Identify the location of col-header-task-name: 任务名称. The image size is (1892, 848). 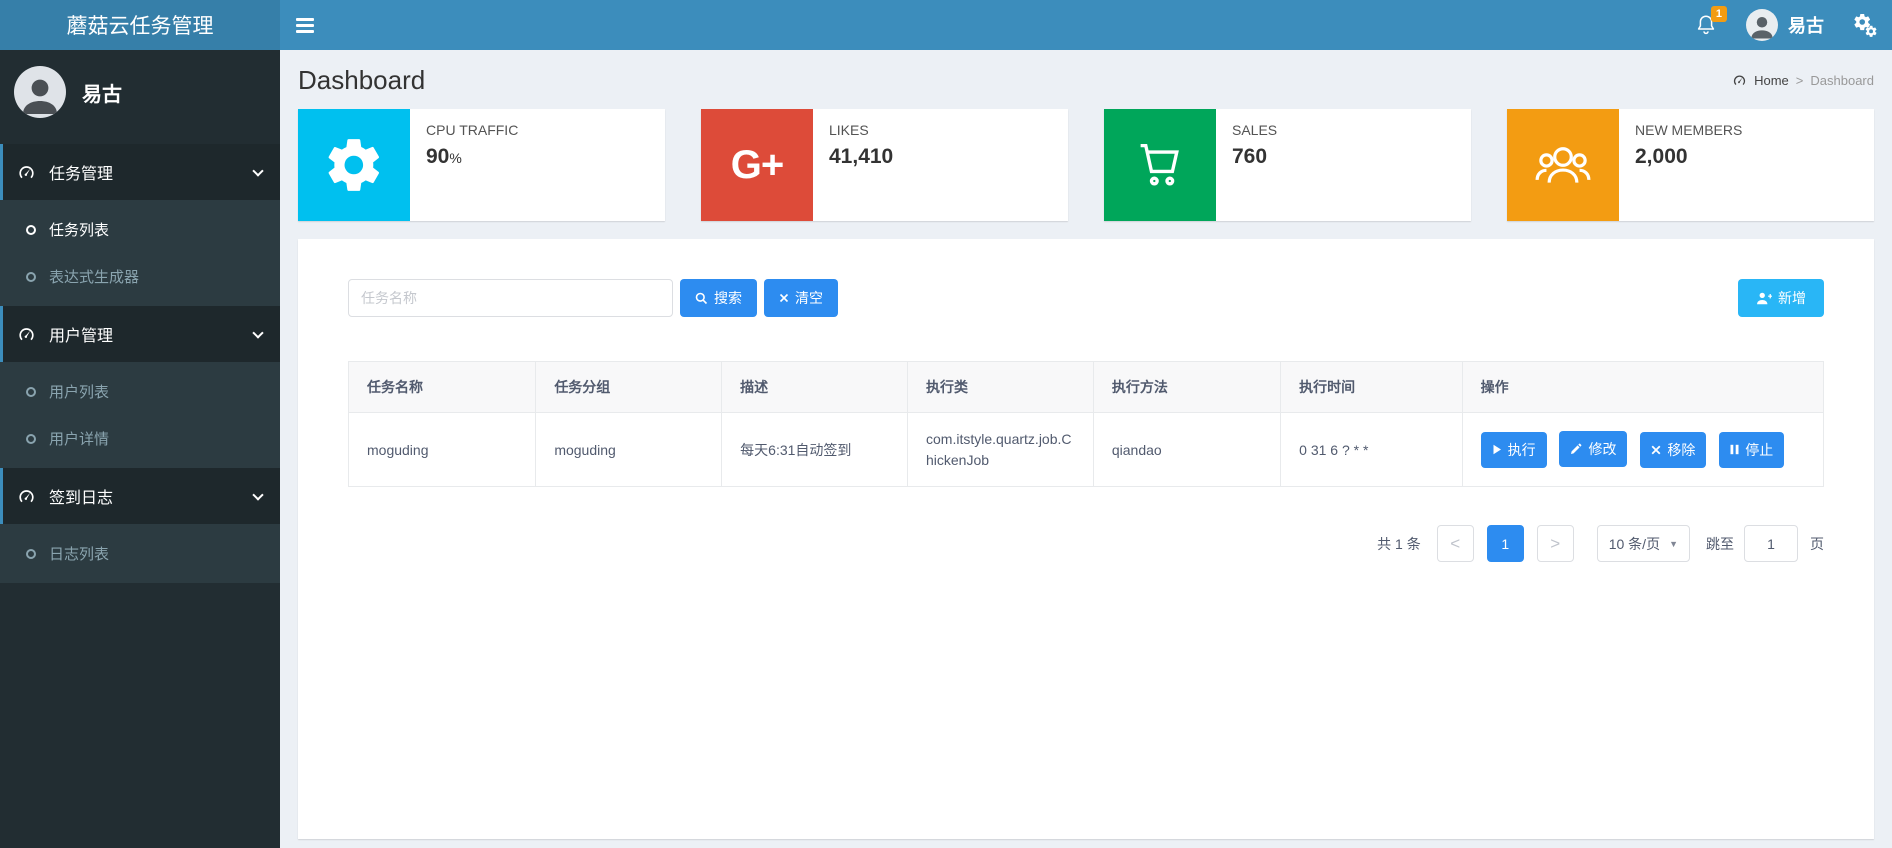
(442, 387).